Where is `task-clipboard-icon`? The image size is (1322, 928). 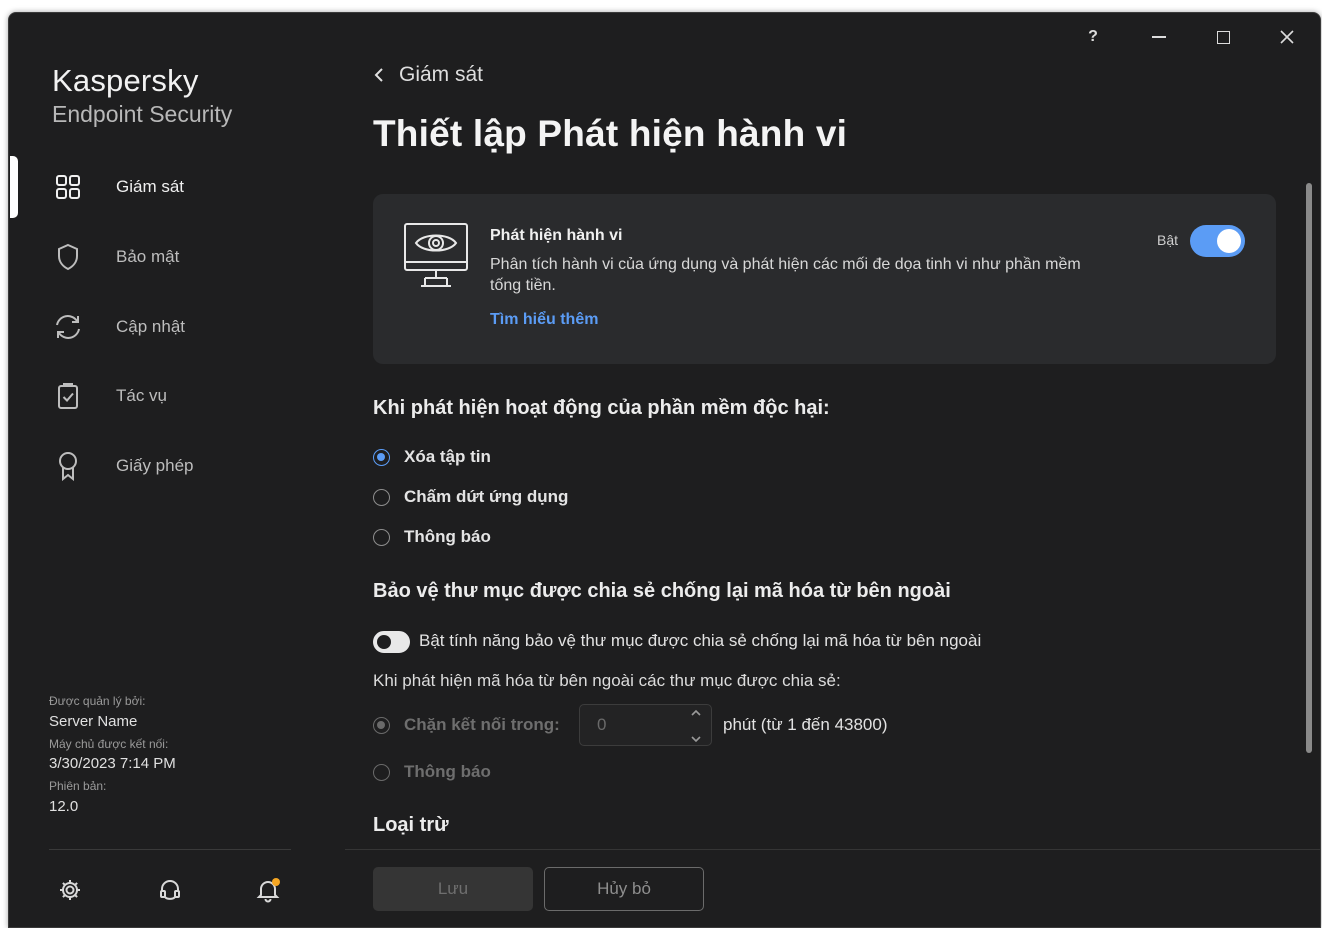 task-clipboard-icon is located at coordinates (68, 396).